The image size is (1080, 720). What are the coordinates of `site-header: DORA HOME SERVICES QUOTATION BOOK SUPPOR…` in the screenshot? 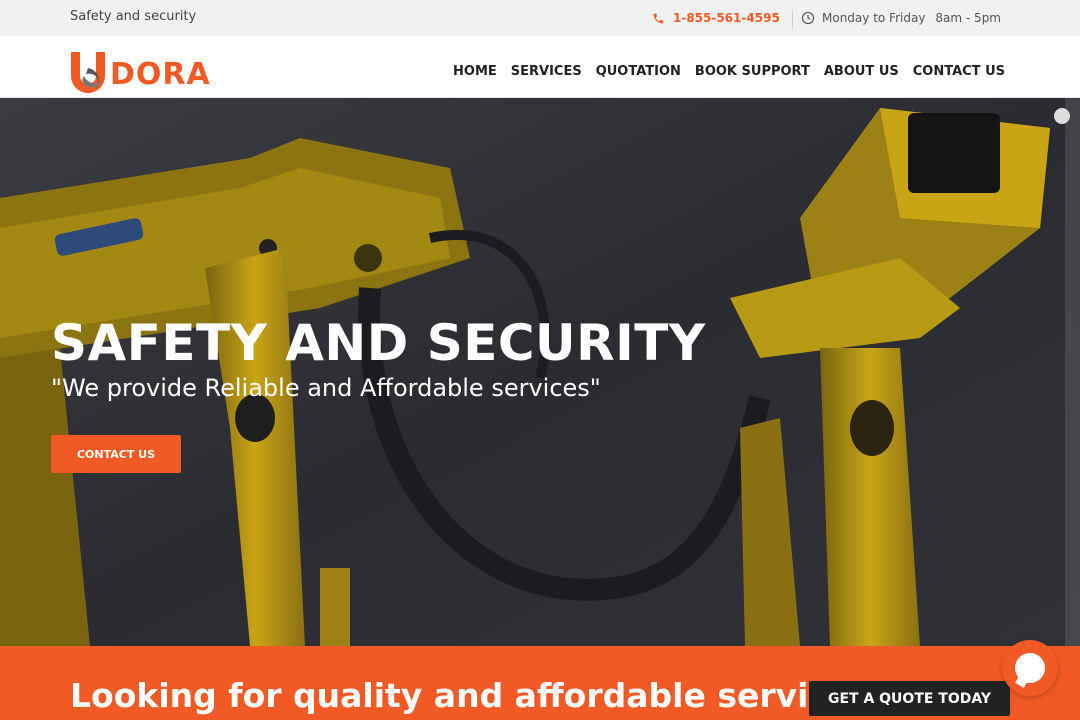 It's located at (540, 67).